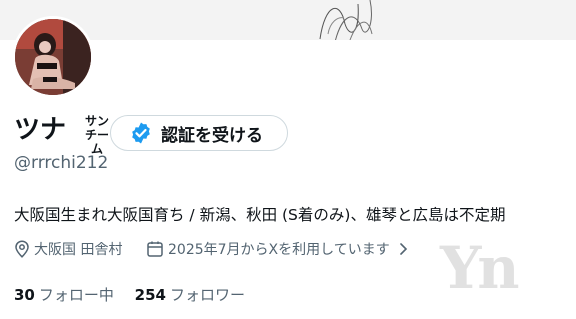  I want to click on banner-sketch, so click(346, 20).